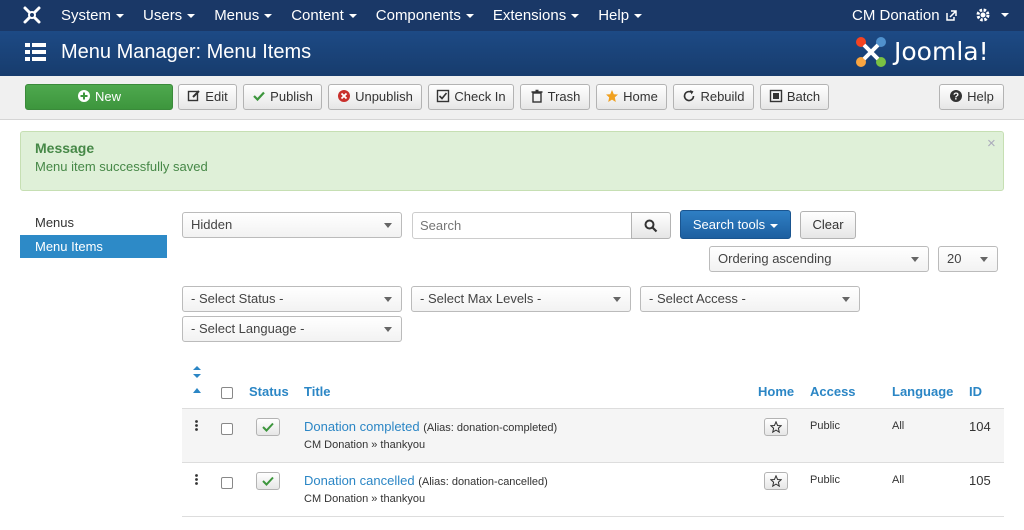 The height and width of the screenshot is (530, 1024). What do you see at coordinates (537, 96) in the screenshot?
I see `trash-icon` at bounding box center [537, 96].